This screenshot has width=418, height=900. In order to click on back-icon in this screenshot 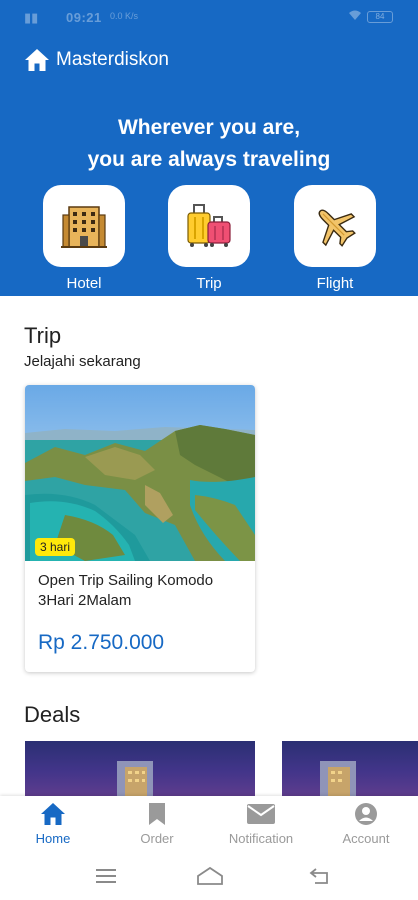, I will do `click(320, 876)`.